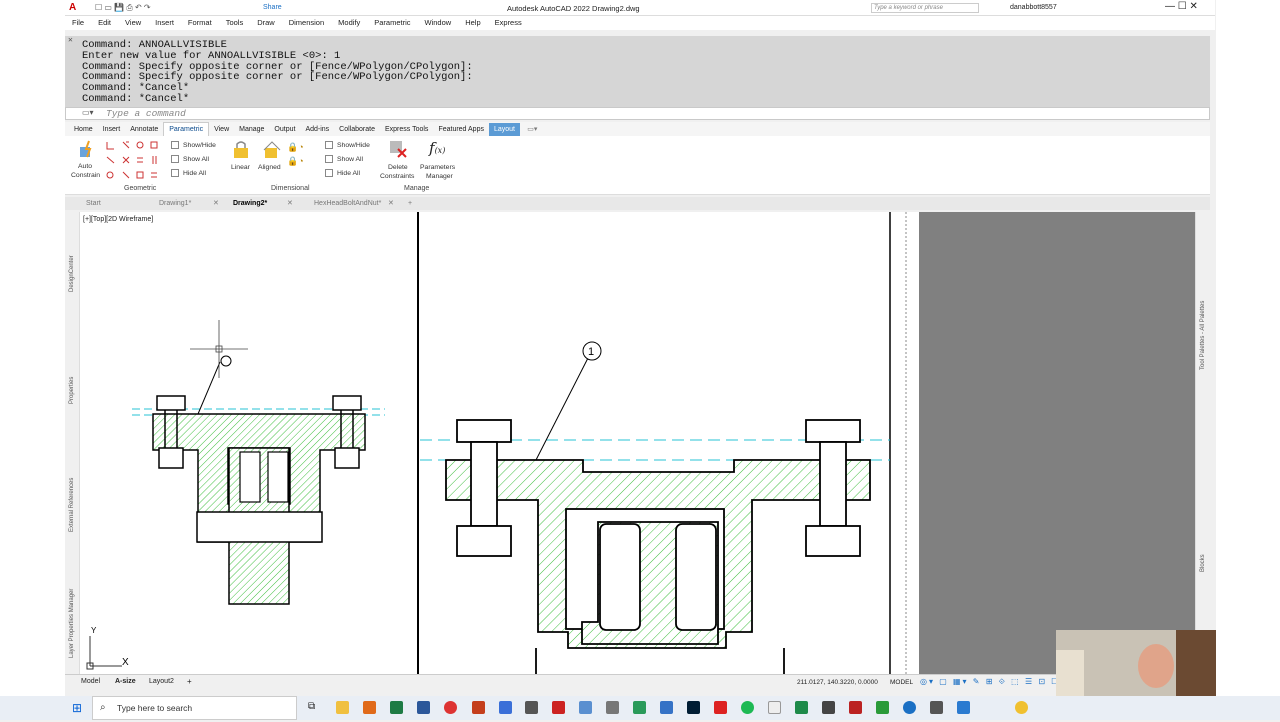  What do you see at coordinates (410, 203) in the screenshot?
I see `new-tab-button: +` at bounding box center [410, 203].